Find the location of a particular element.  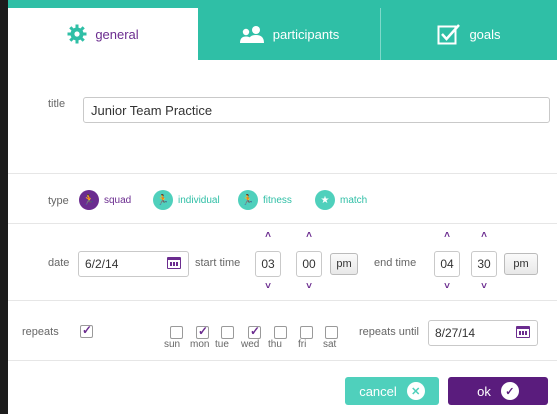

day-checkbox-sat is located at coordinates (331, 332).